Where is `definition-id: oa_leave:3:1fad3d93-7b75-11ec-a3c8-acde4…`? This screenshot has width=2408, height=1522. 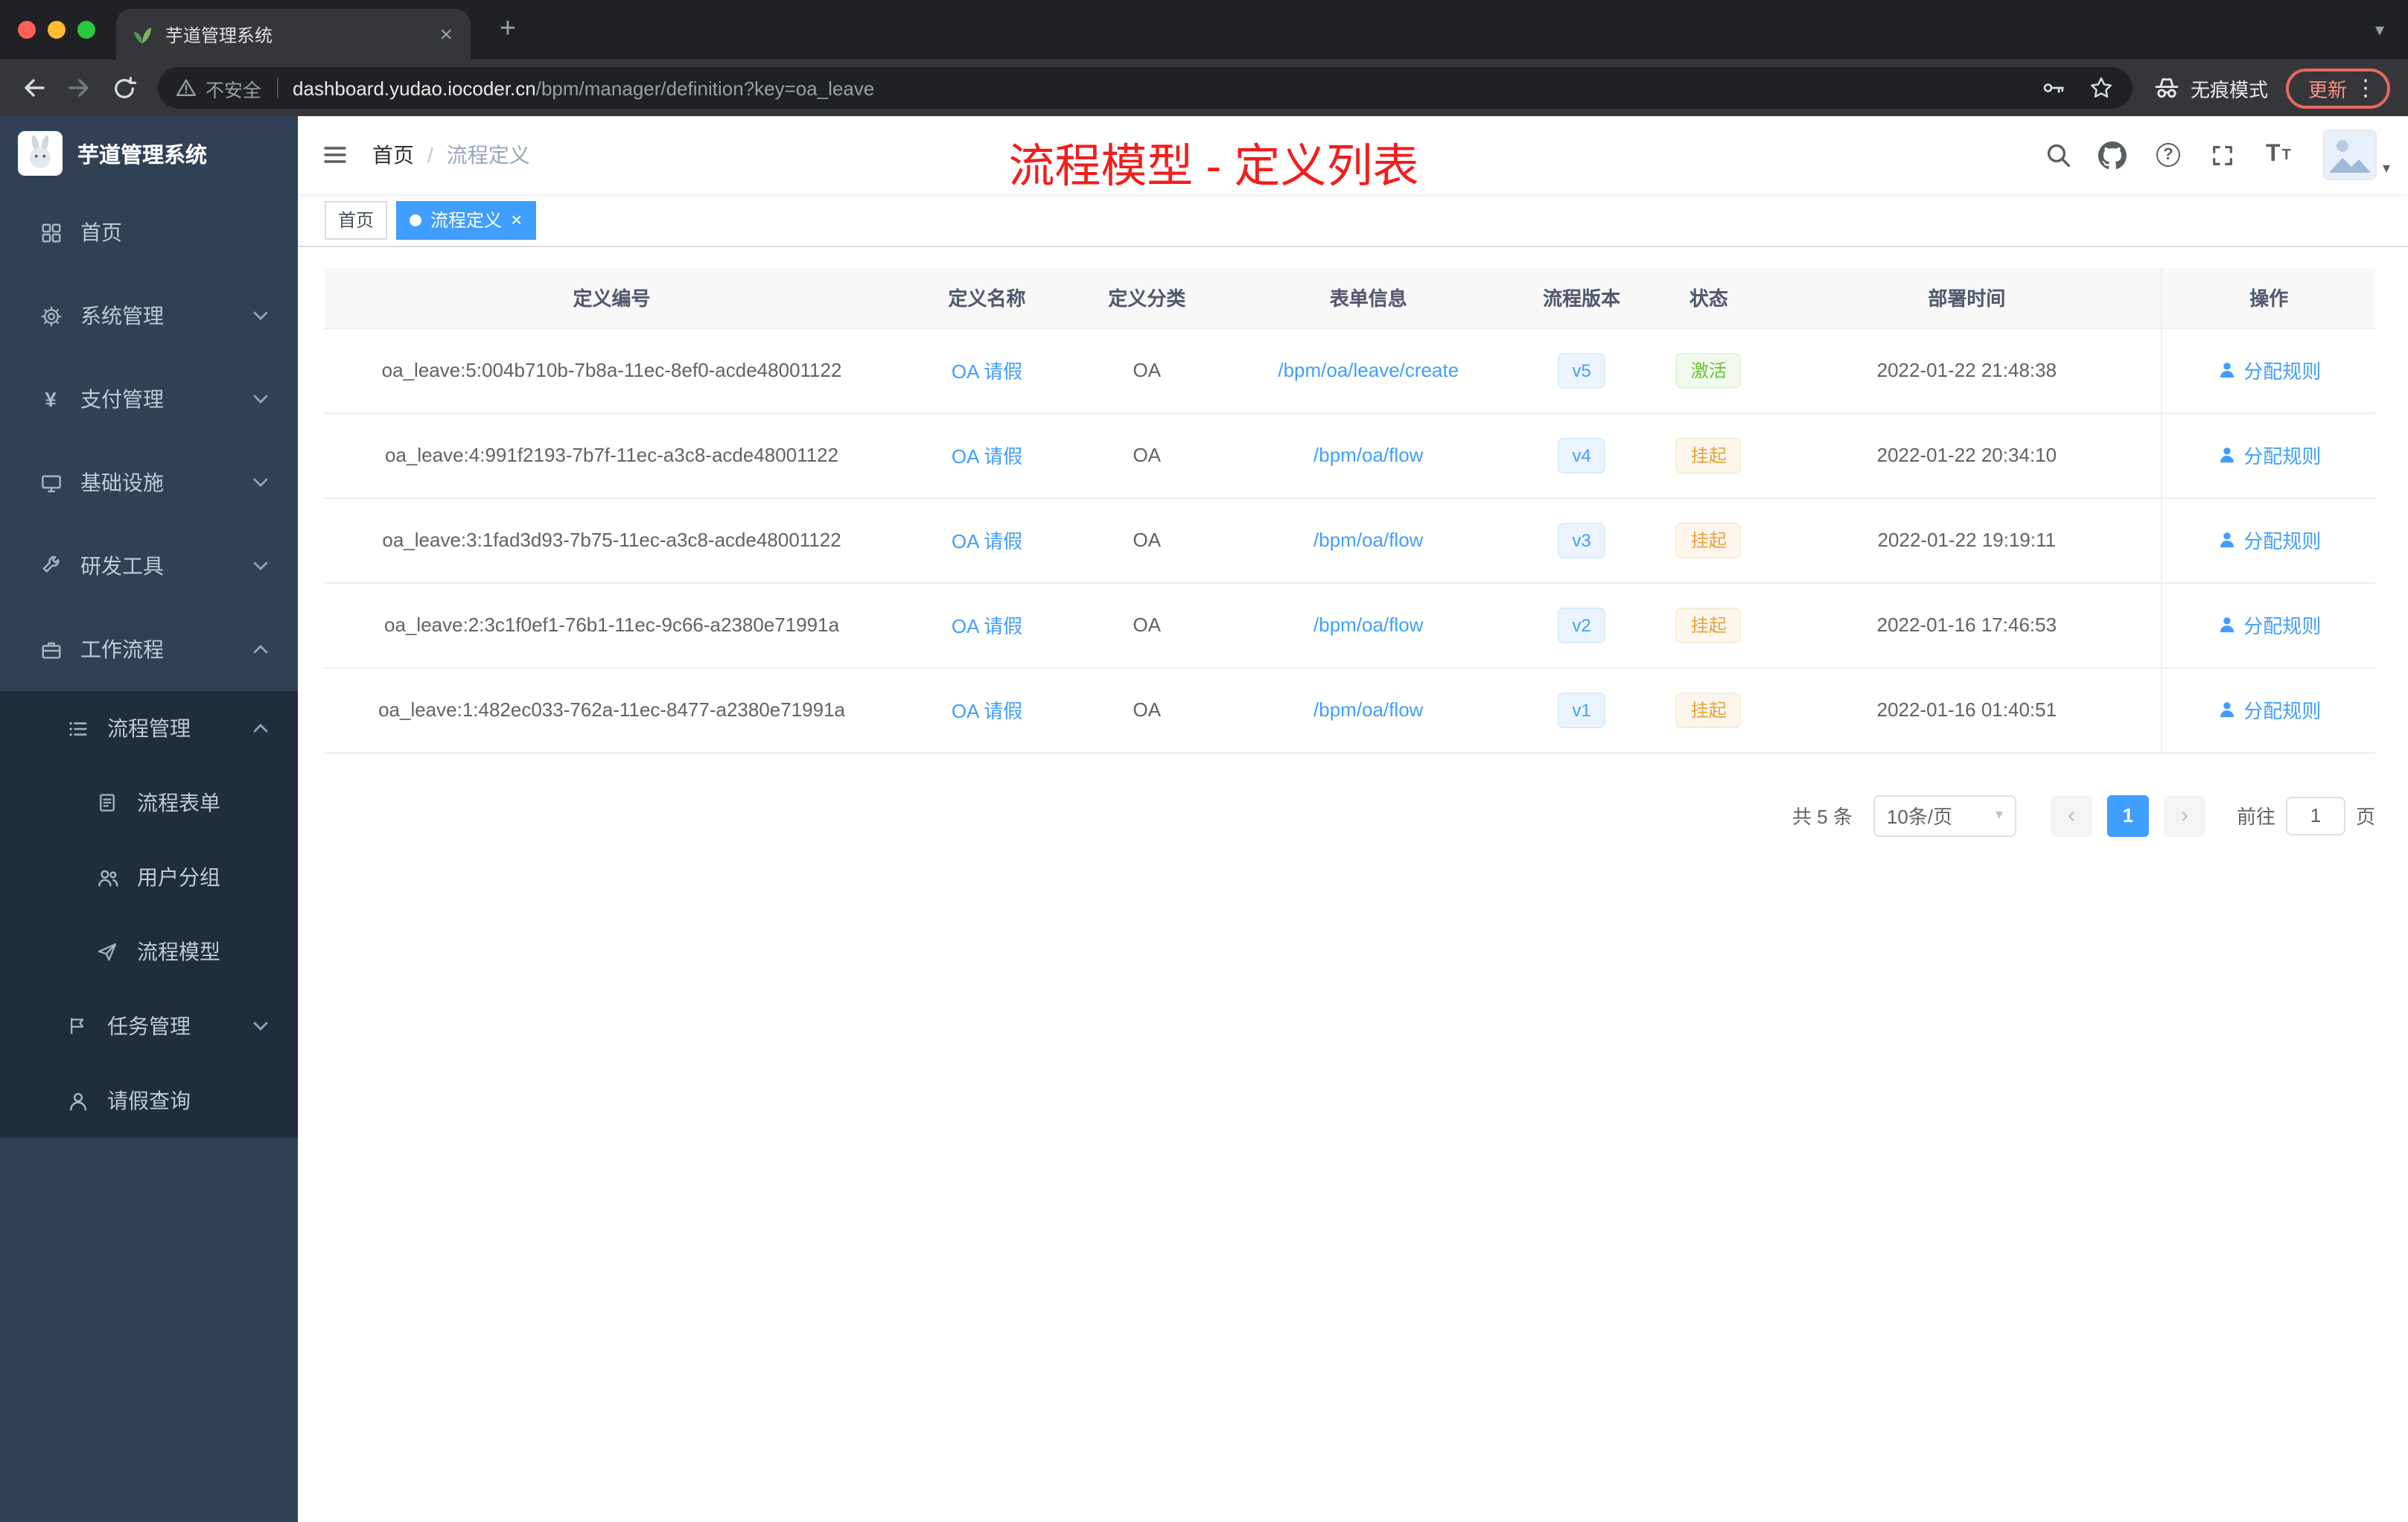
definition-id: oa_leave:3:1fad3d93-7b75-11ec-a3c8-acde4… is located at coordinates (611, 540).